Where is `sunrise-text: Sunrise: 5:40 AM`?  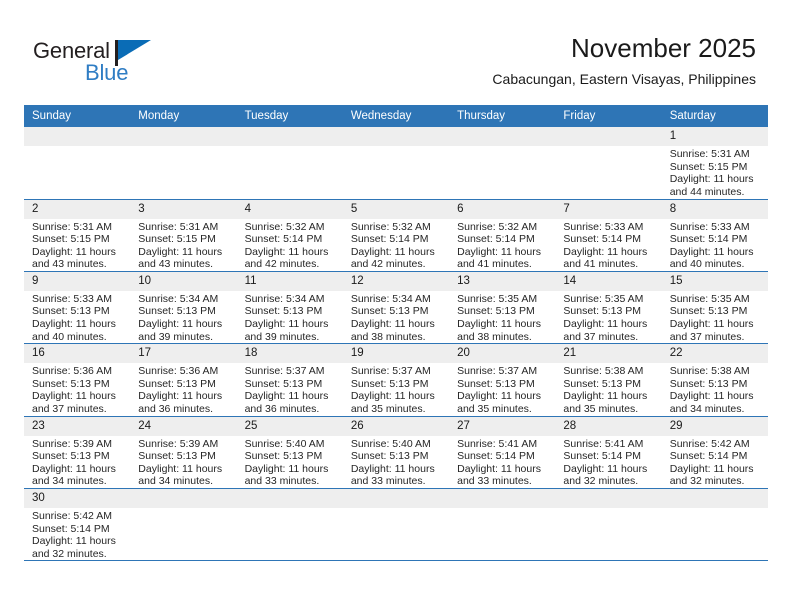
sunrise-text: Sunrise: 5:40 AM is located at coordinates (390, 443).